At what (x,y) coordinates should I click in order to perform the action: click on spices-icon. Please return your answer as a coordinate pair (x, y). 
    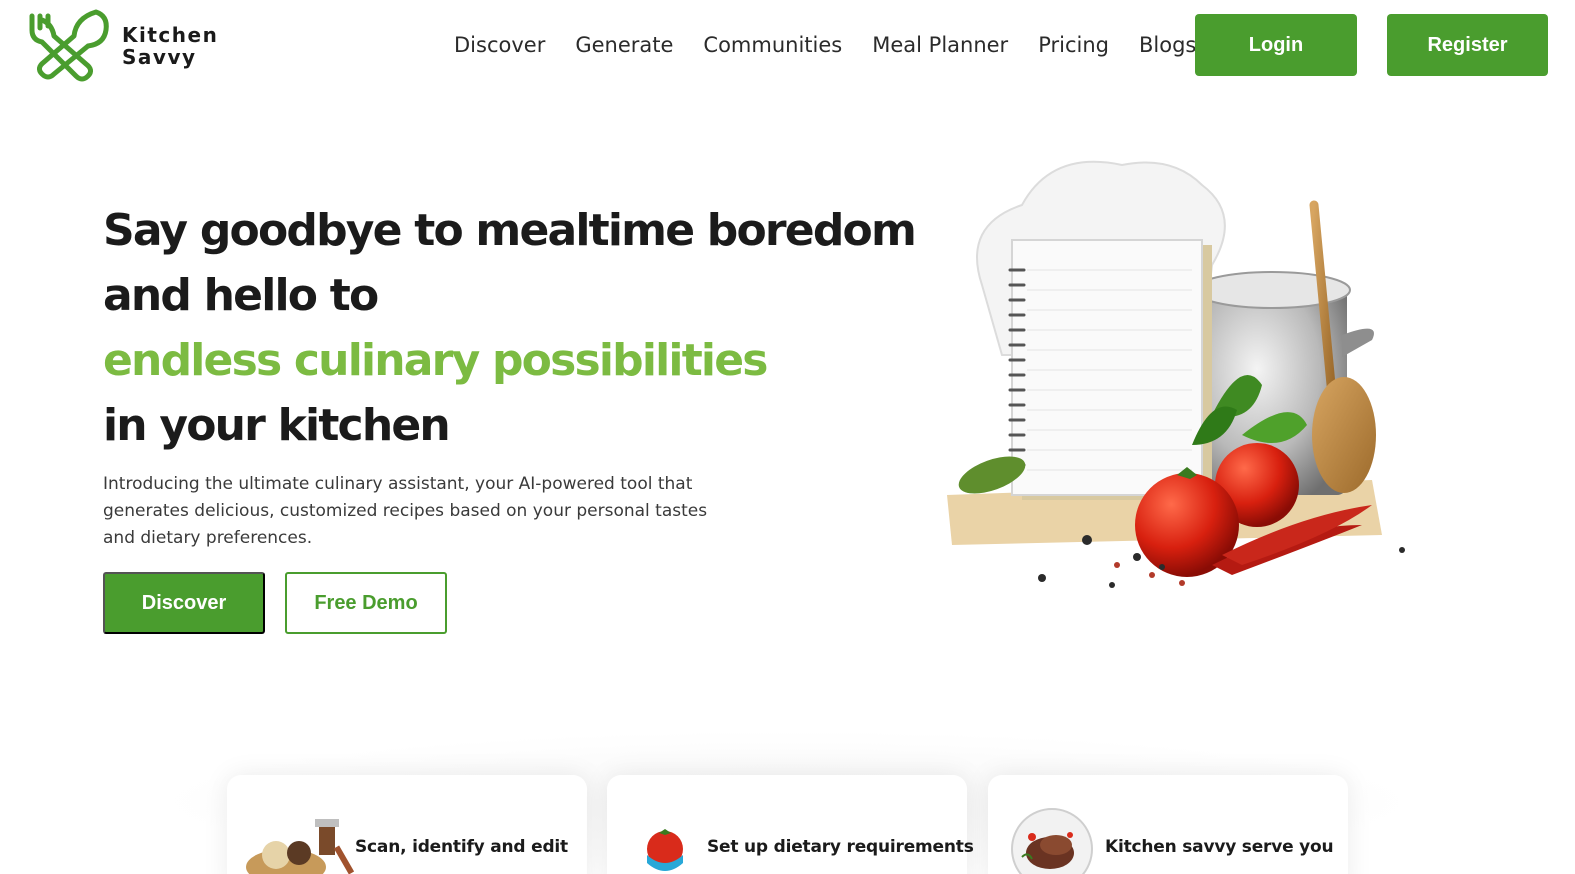
    Looking at the image, I should click on (300, 846).